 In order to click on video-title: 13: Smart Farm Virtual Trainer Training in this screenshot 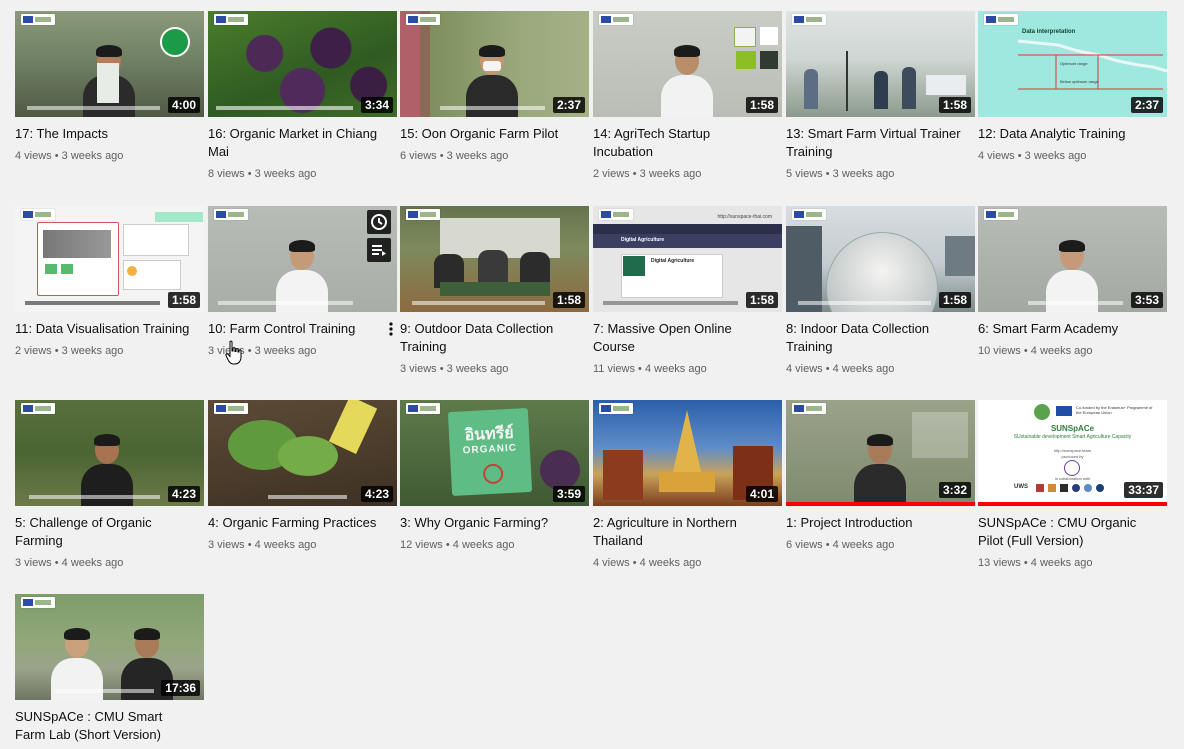, I will do `click(876, 143)`.